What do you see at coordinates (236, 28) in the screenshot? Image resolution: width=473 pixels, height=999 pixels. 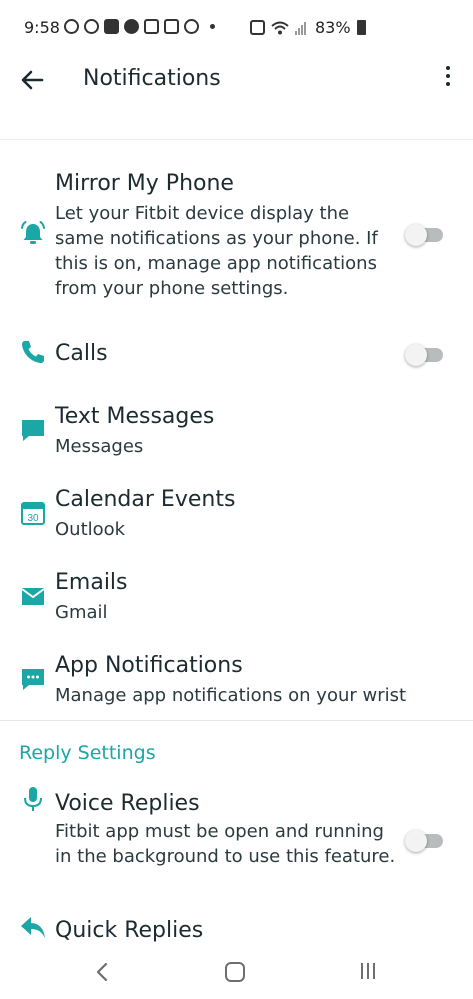 I see `status-bar: 9:58 83%` at bounding box center [236, 28].